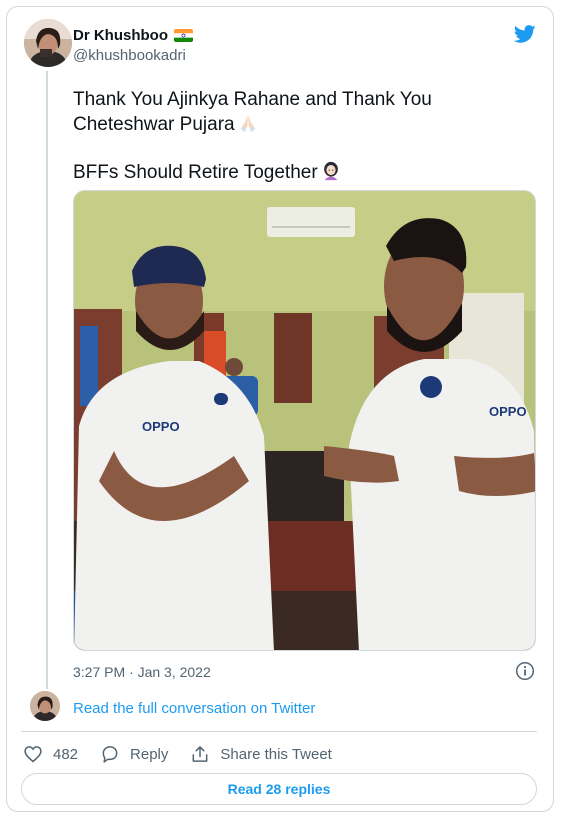 The height and width of the screenshot is (814, 563). I want to click on tweet-timestamp: 3:27 PM · Jan 3, 2022, so click(142, 672).